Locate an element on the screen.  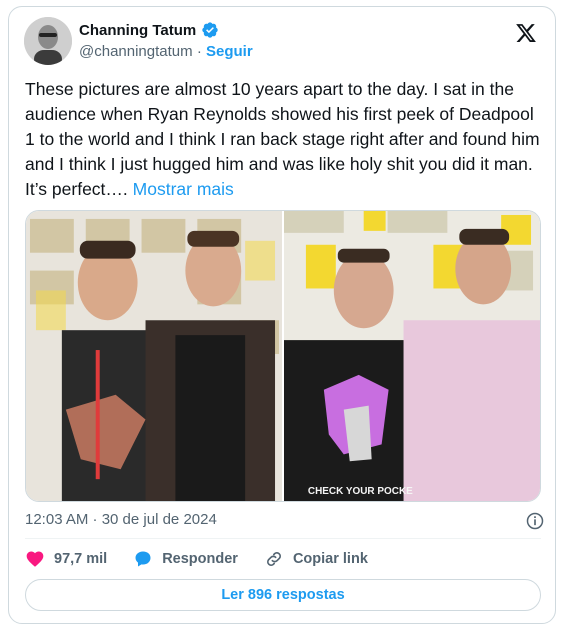
author-handle: @channingtatum is located at coordinates (136, 51).